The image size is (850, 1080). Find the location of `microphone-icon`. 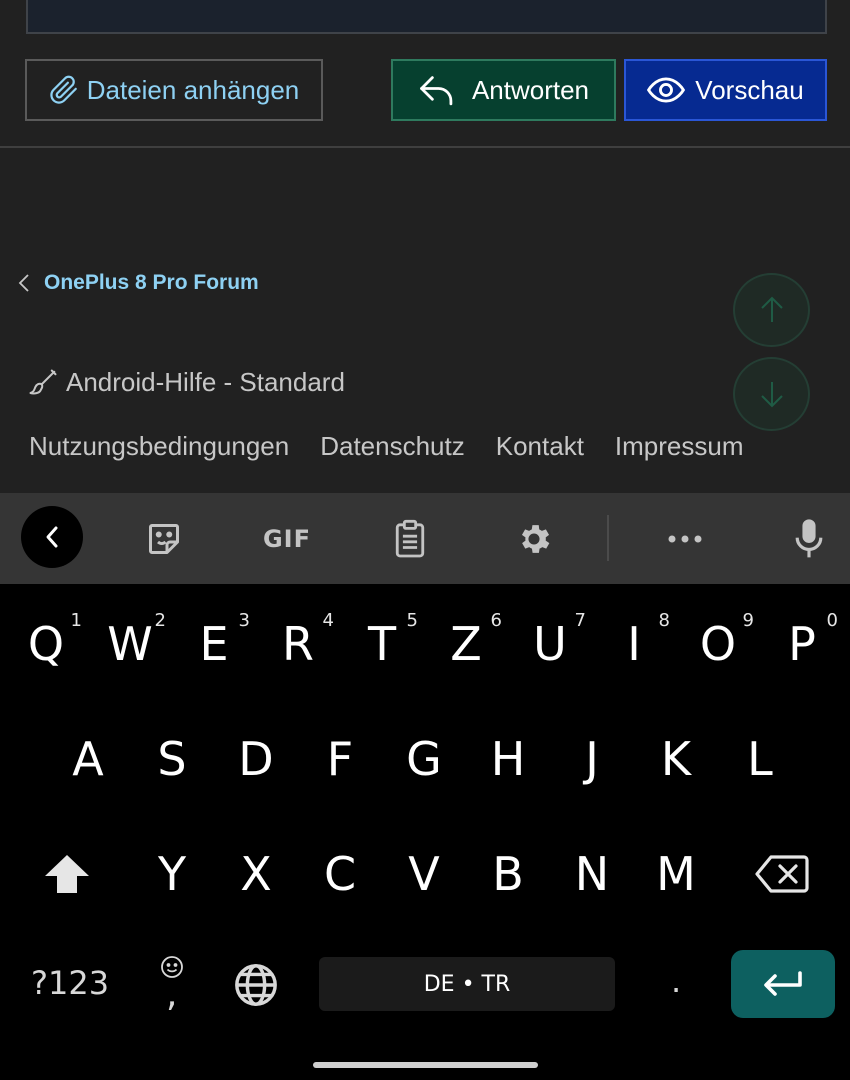

microphone-icon is located at coordinates (809, 537).